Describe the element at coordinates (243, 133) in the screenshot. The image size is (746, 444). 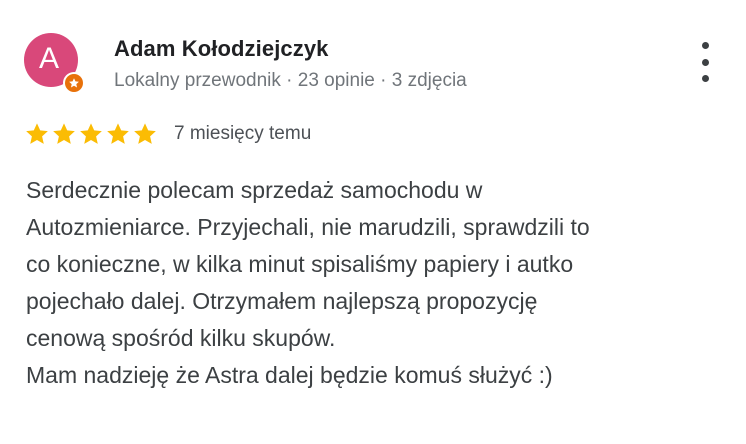
I see `review-date: 7 miesięcy temu` at that location.